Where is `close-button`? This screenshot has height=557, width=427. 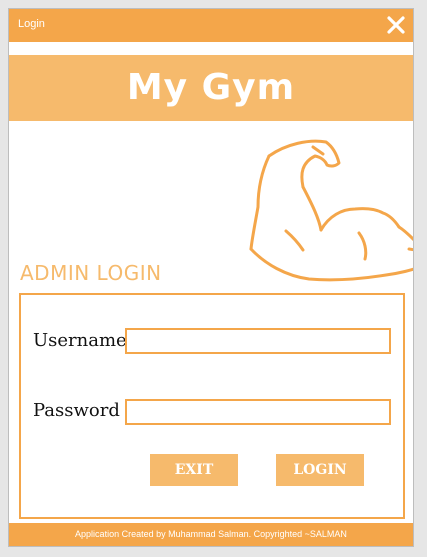 close-button is located at coordinates (396, 25).